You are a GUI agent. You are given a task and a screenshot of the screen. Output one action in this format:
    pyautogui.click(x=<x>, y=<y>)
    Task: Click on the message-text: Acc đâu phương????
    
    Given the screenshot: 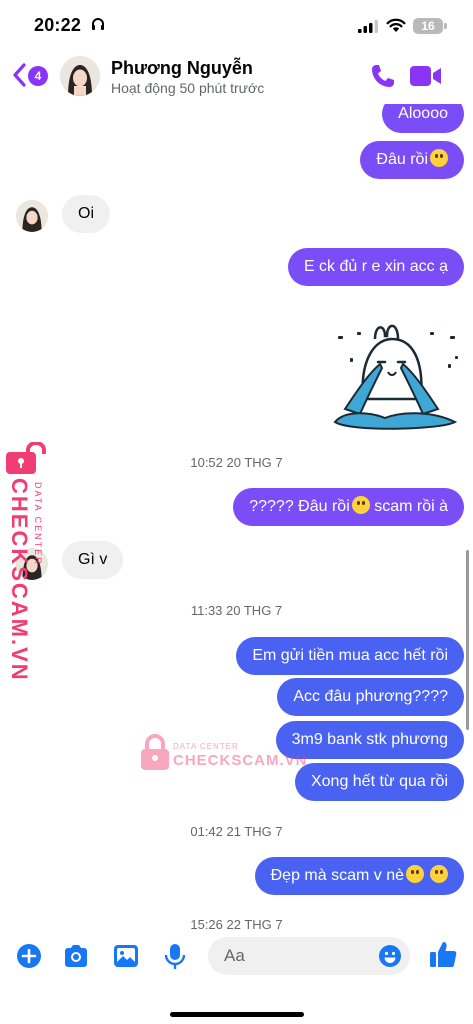 What is the action you would take?
    pyautogui.click(x=370, y=696)
    